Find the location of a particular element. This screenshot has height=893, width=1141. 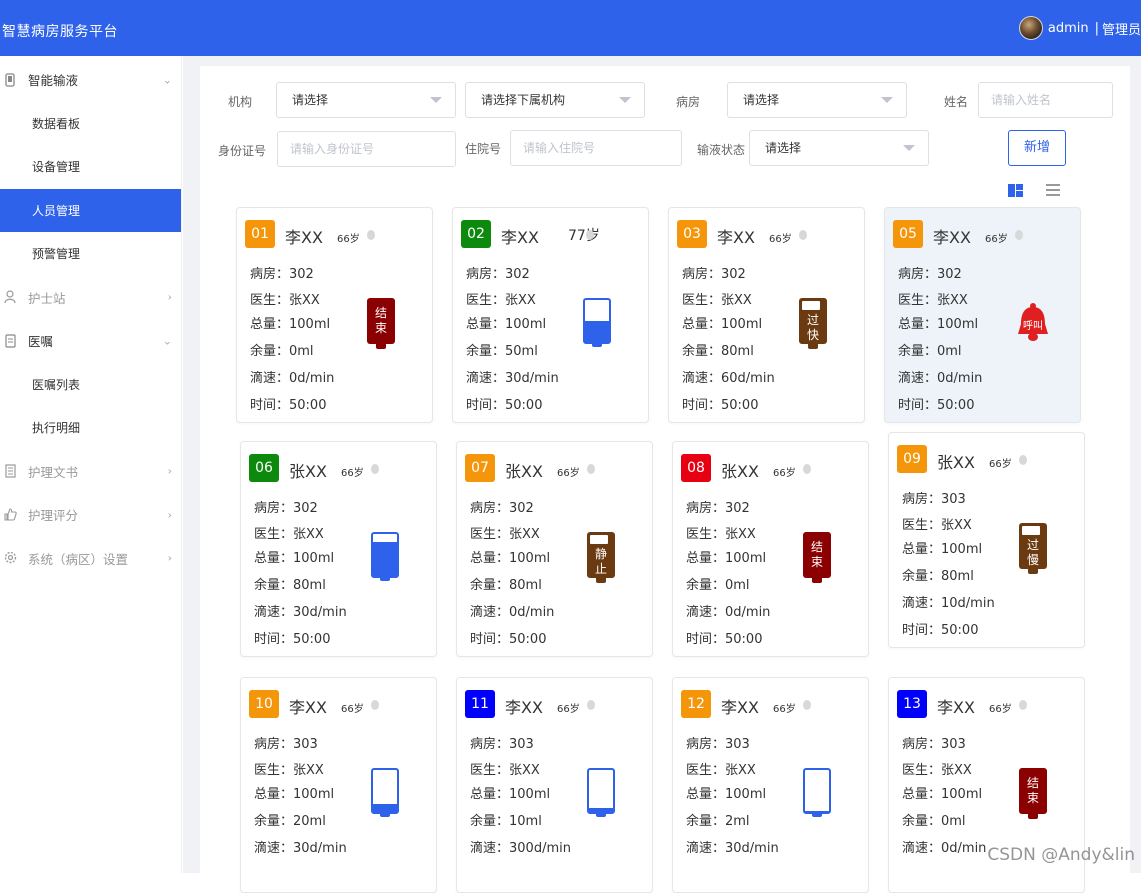

sidebar-item-personnel: 人员管理 is located at coordinates (90, 211).